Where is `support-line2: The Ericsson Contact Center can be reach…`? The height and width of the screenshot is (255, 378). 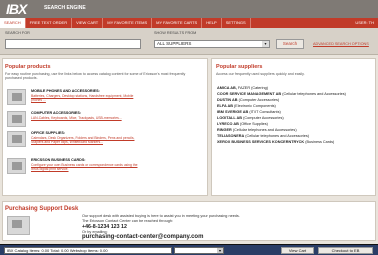 support-line2: The Ericsson Contact Center can be reach… is located at coordinates (127, 221).